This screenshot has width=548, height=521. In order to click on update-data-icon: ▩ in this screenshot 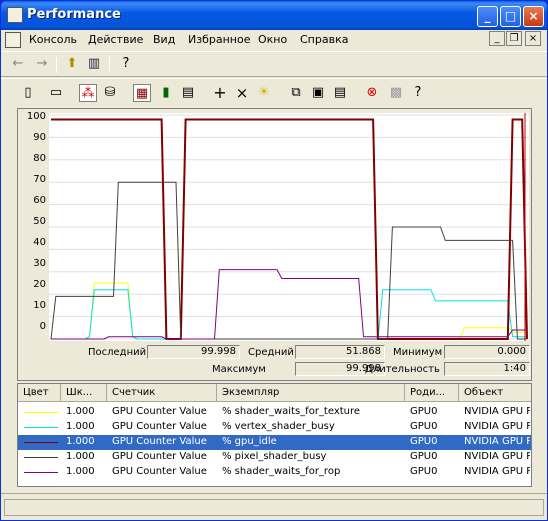, I will do `click(396, 93)`.